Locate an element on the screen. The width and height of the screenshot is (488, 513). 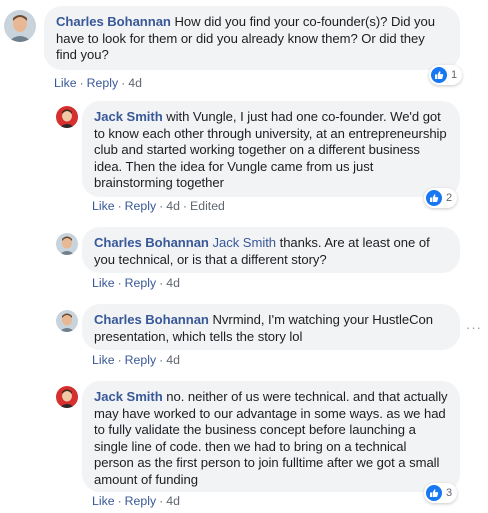
reaction-number: 2 is located at coordinates (449, 198).